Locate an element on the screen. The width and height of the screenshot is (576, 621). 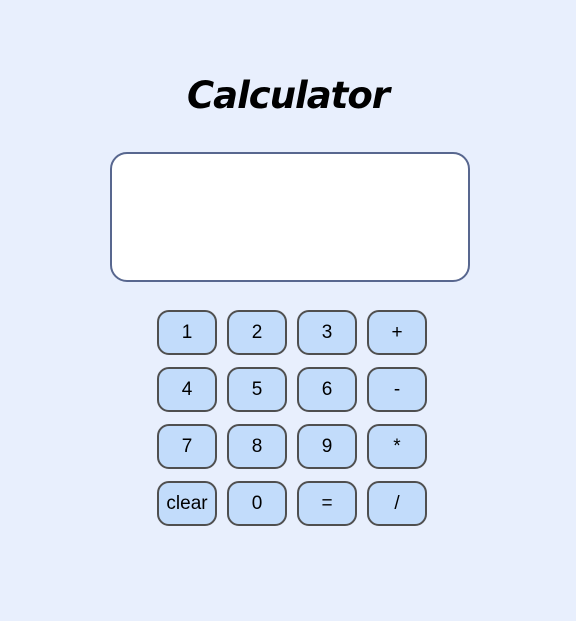
key-8-button: 8 is located at coordinates (257, 446).